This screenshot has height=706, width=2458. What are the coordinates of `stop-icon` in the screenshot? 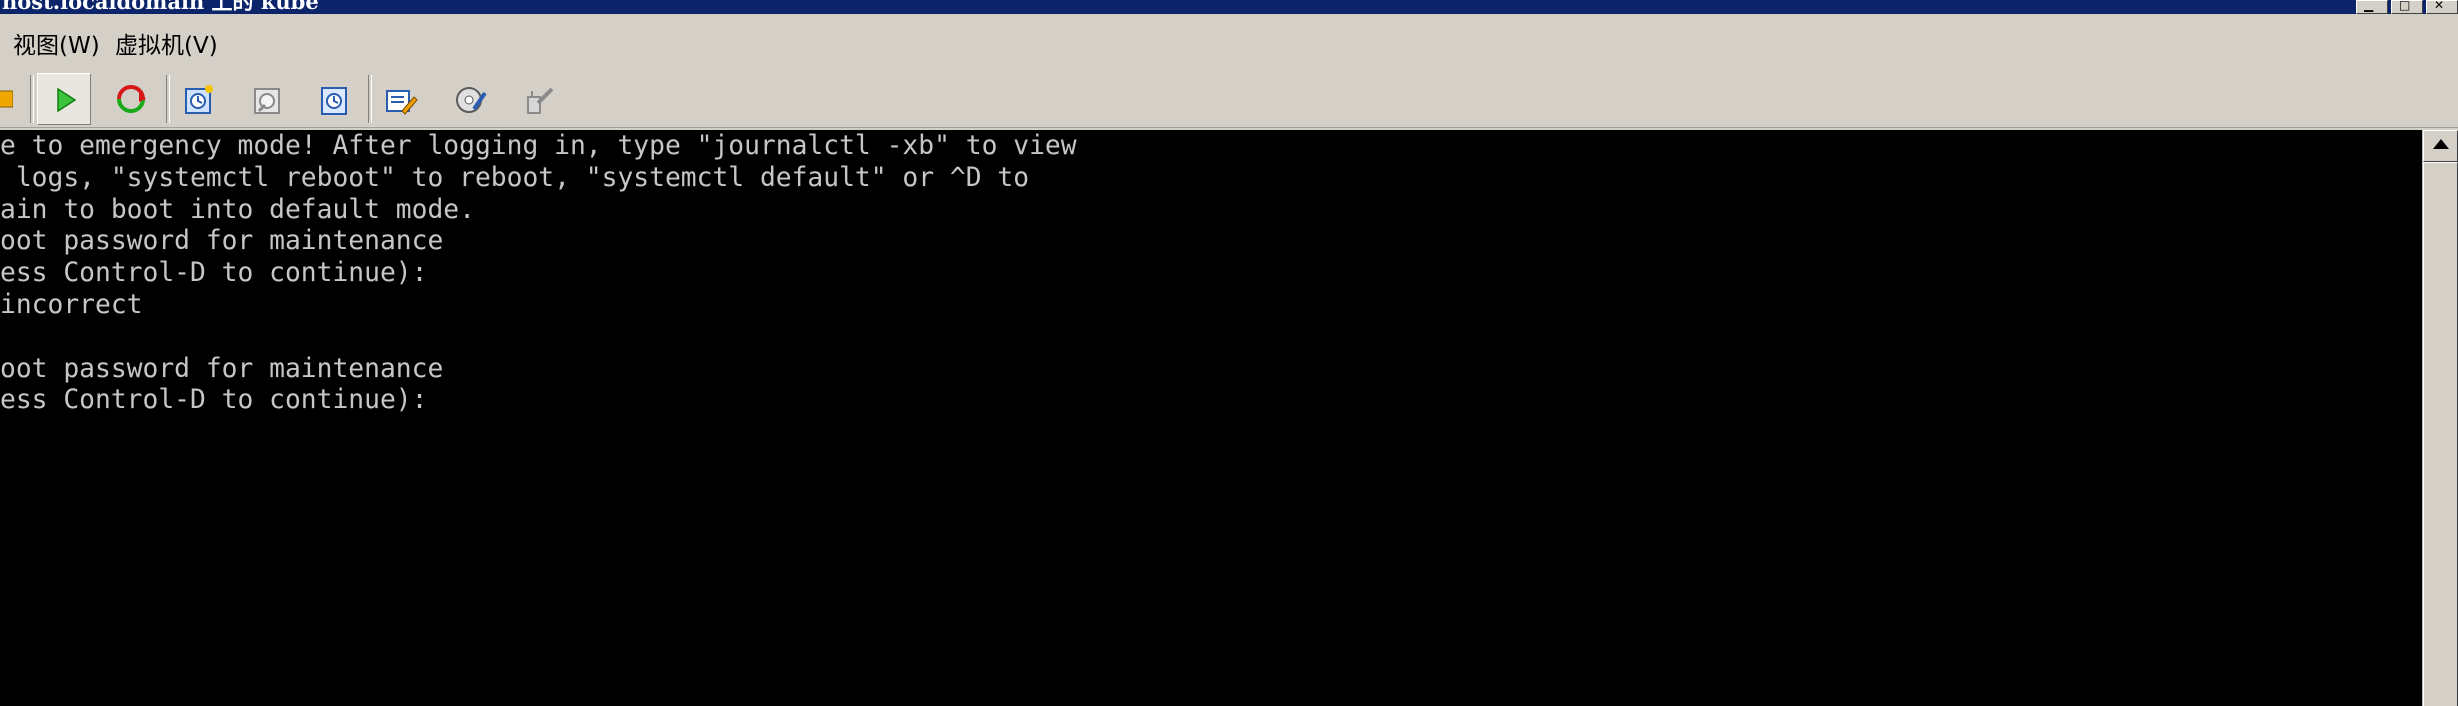 It's located at (6, 99).